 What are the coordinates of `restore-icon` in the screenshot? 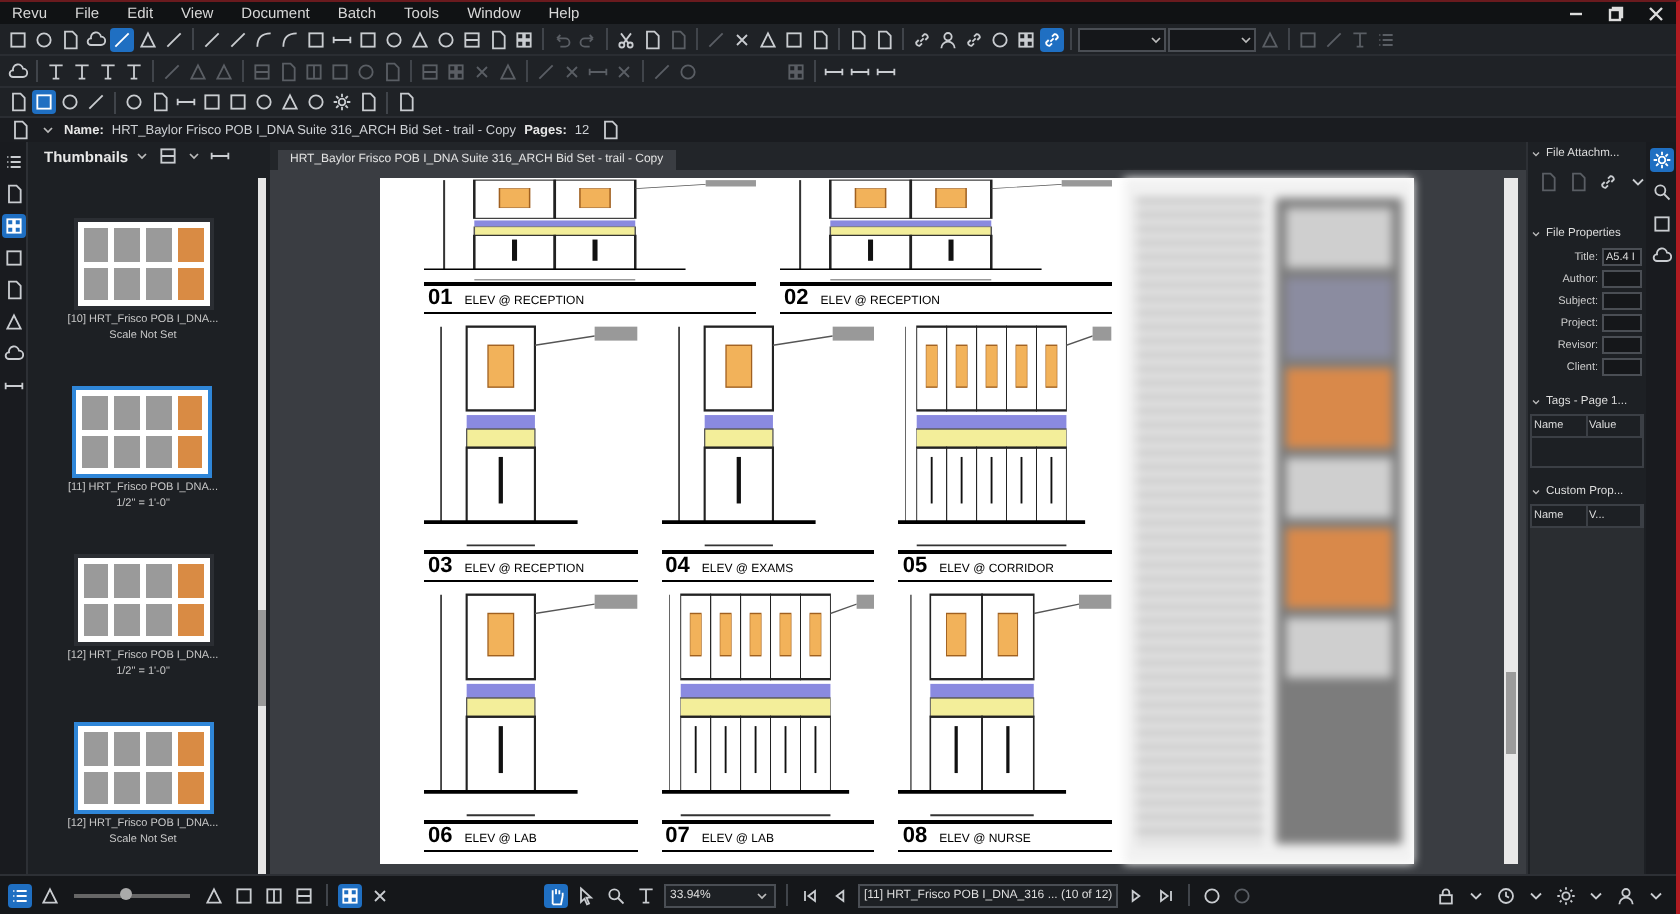 It's located at (1616, 13).